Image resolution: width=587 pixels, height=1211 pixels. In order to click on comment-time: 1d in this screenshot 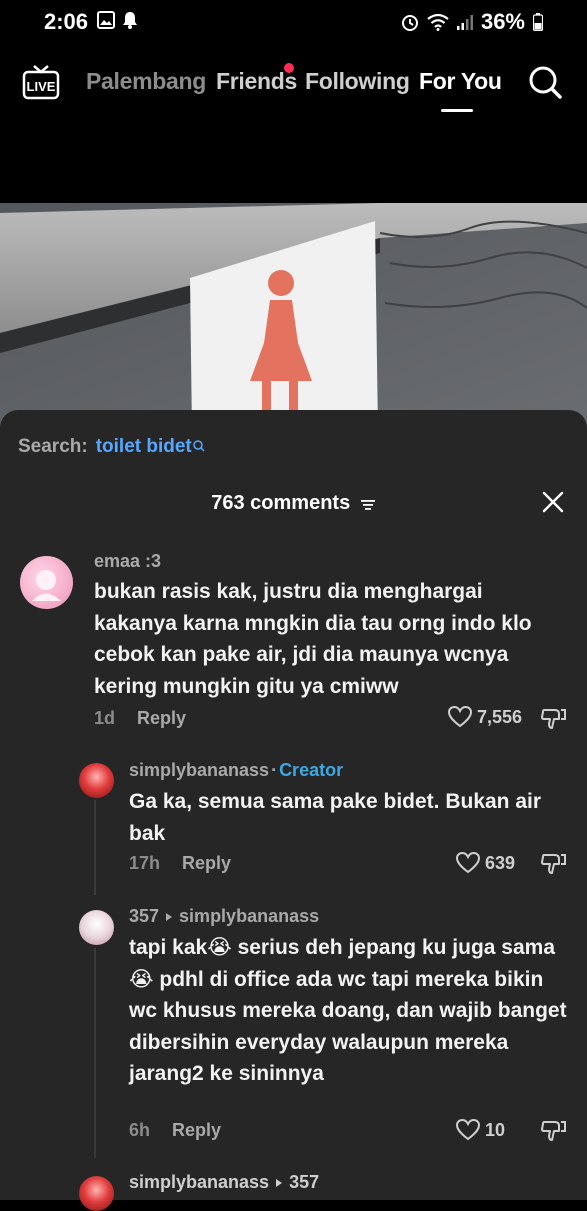, I will do `click(105, 718)`.